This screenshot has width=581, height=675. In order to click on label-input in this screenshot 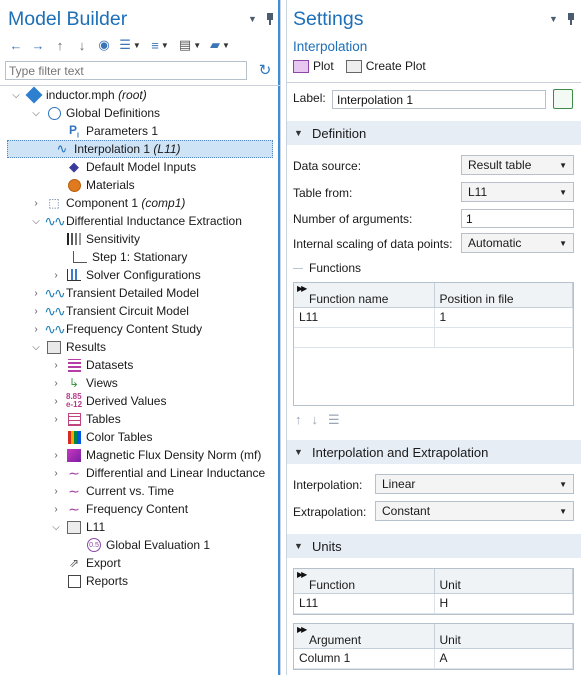, I will do `click(439, 99)`.